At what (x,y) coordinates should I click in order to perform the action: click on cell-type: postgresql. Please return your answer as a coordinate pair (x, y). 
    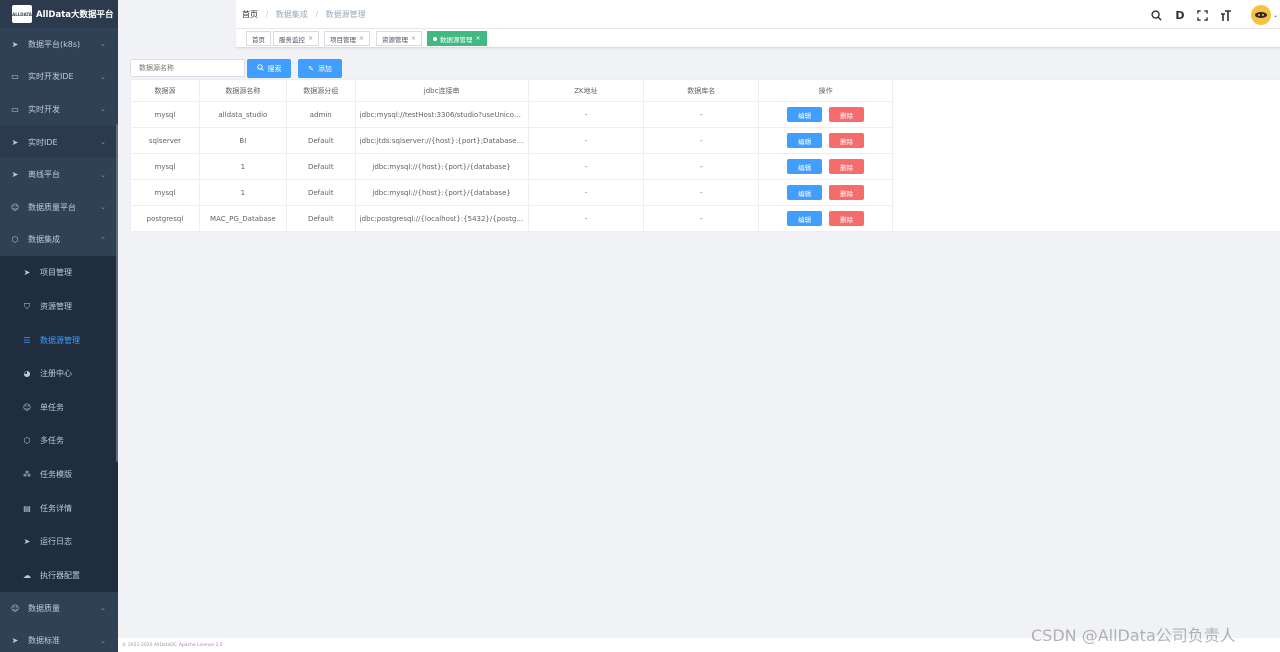
    Looking at the image, I should click on (165, 218).